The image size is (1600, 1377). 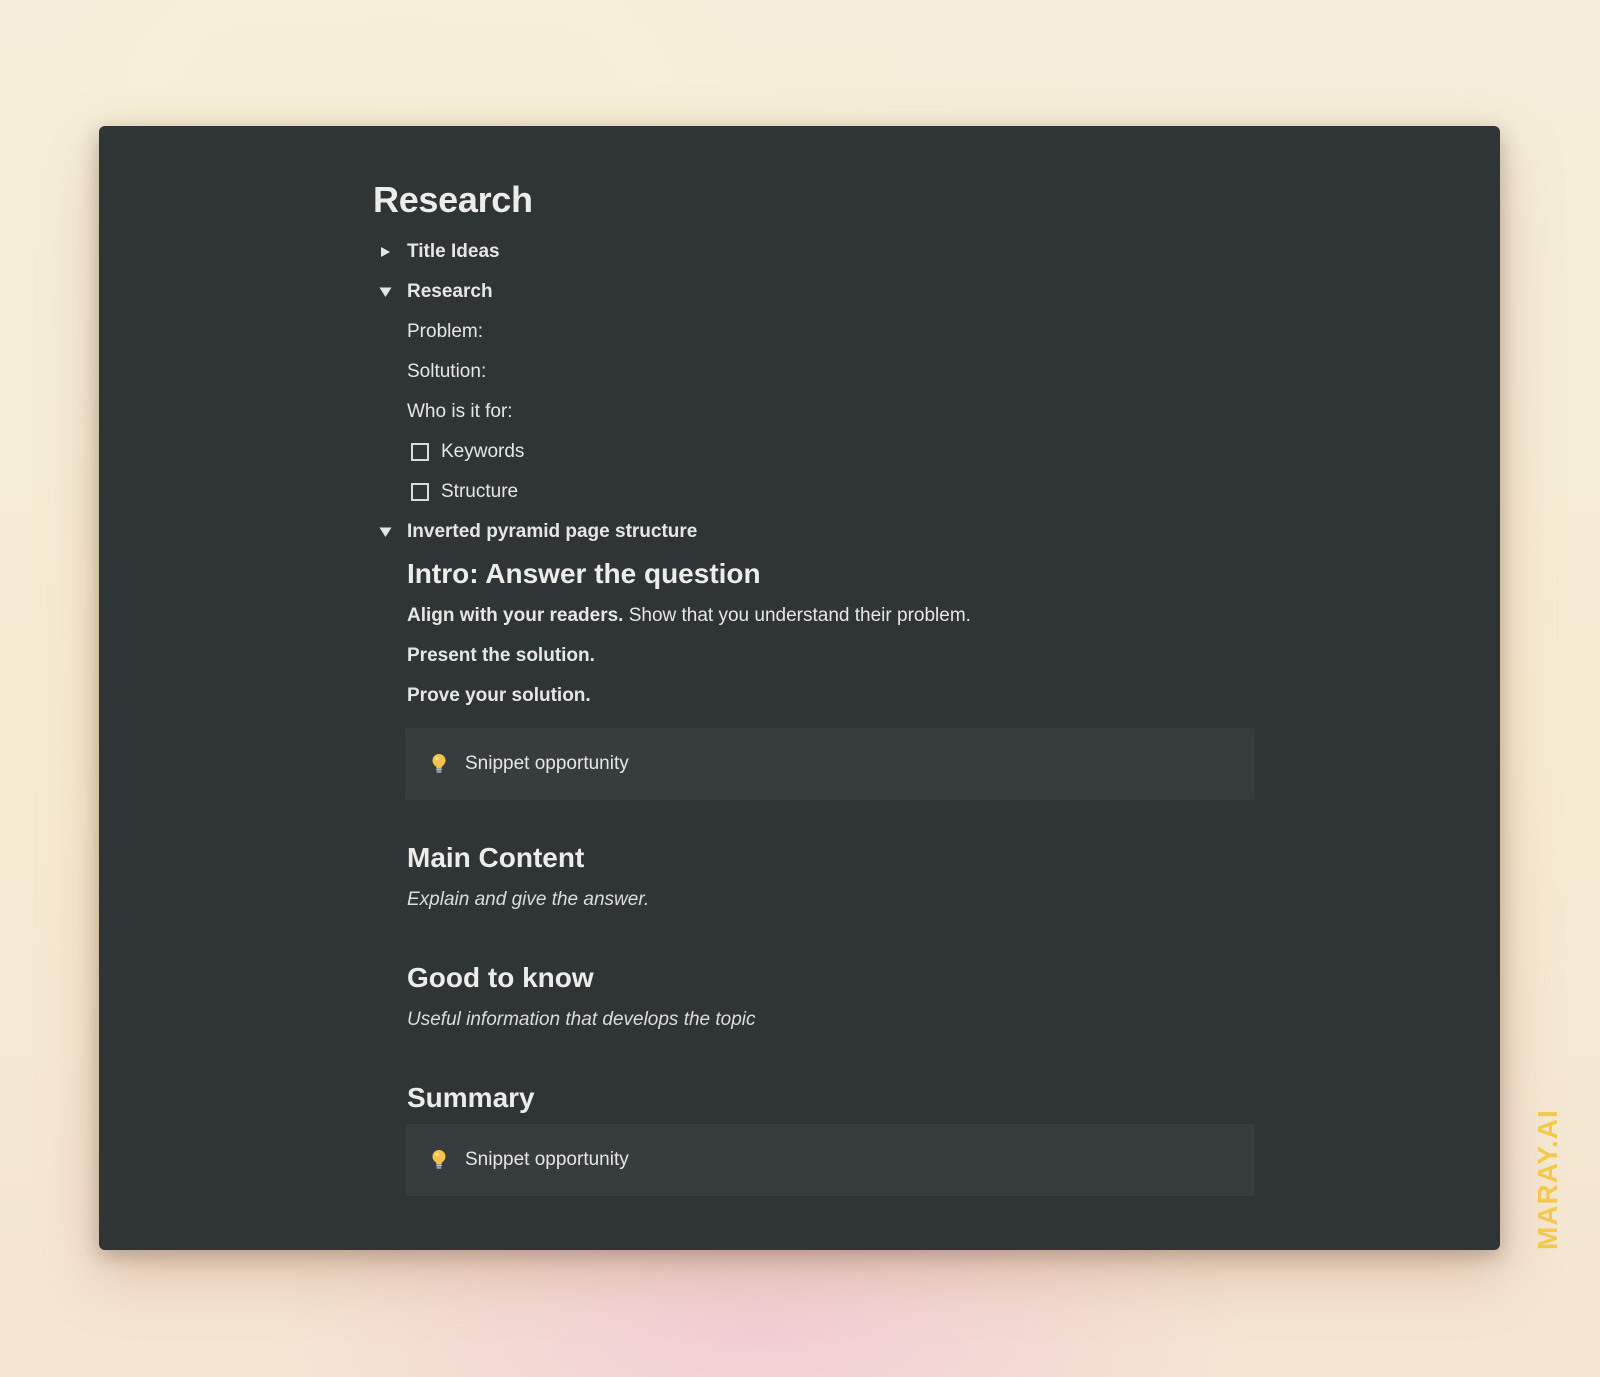 What do you see at coordinates (813, 656) in the screenshot?
I see `text-present-solution: Present the solution.` at bounding box center [813, 656].